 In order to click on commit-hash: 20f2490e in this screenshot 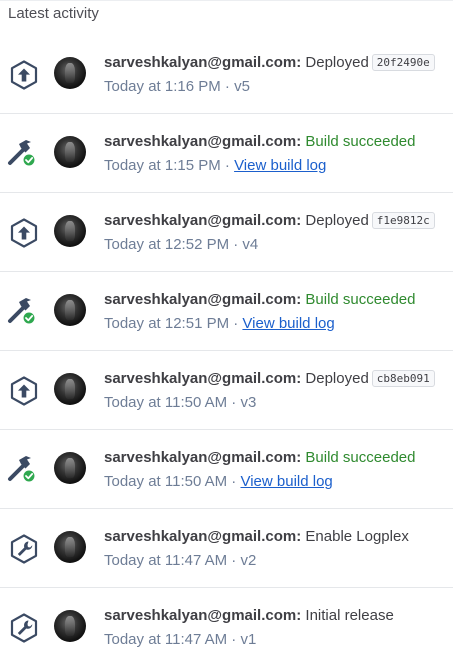, I will do `click(403, 62)`.